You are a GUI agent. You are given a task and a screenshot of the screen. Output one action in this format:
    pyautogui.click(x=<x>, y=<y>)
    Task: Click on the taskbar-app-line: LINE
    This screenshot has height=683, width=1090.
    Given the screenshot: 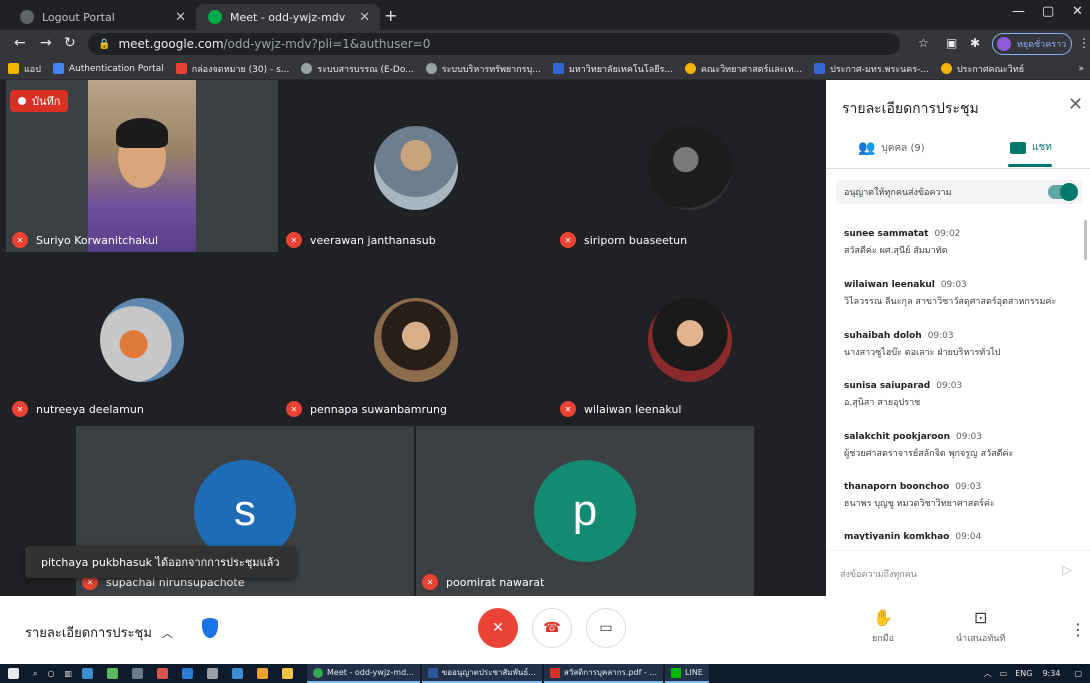 What is the action you would take?
    pyautogui.click(x=687, y=673)
    